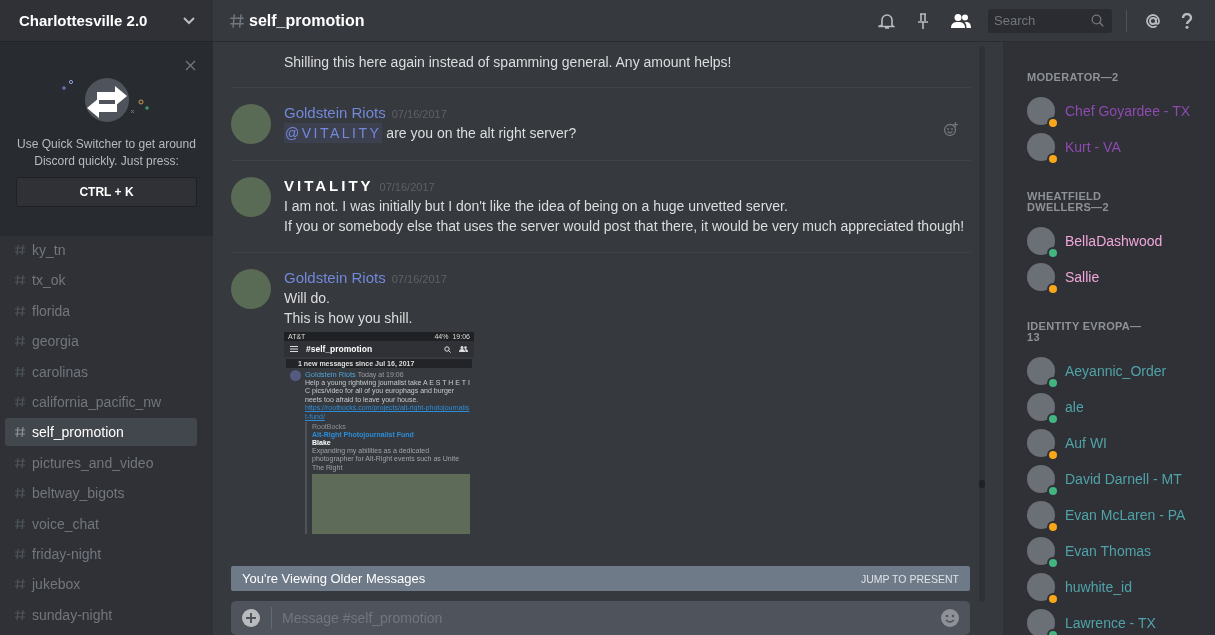 Image resolution: width=1215 pixels, height=635 pixels. Describe the element at coordinates (1115, 241) in the screenshot. I see `member-item: BellaDashwood` at that location.